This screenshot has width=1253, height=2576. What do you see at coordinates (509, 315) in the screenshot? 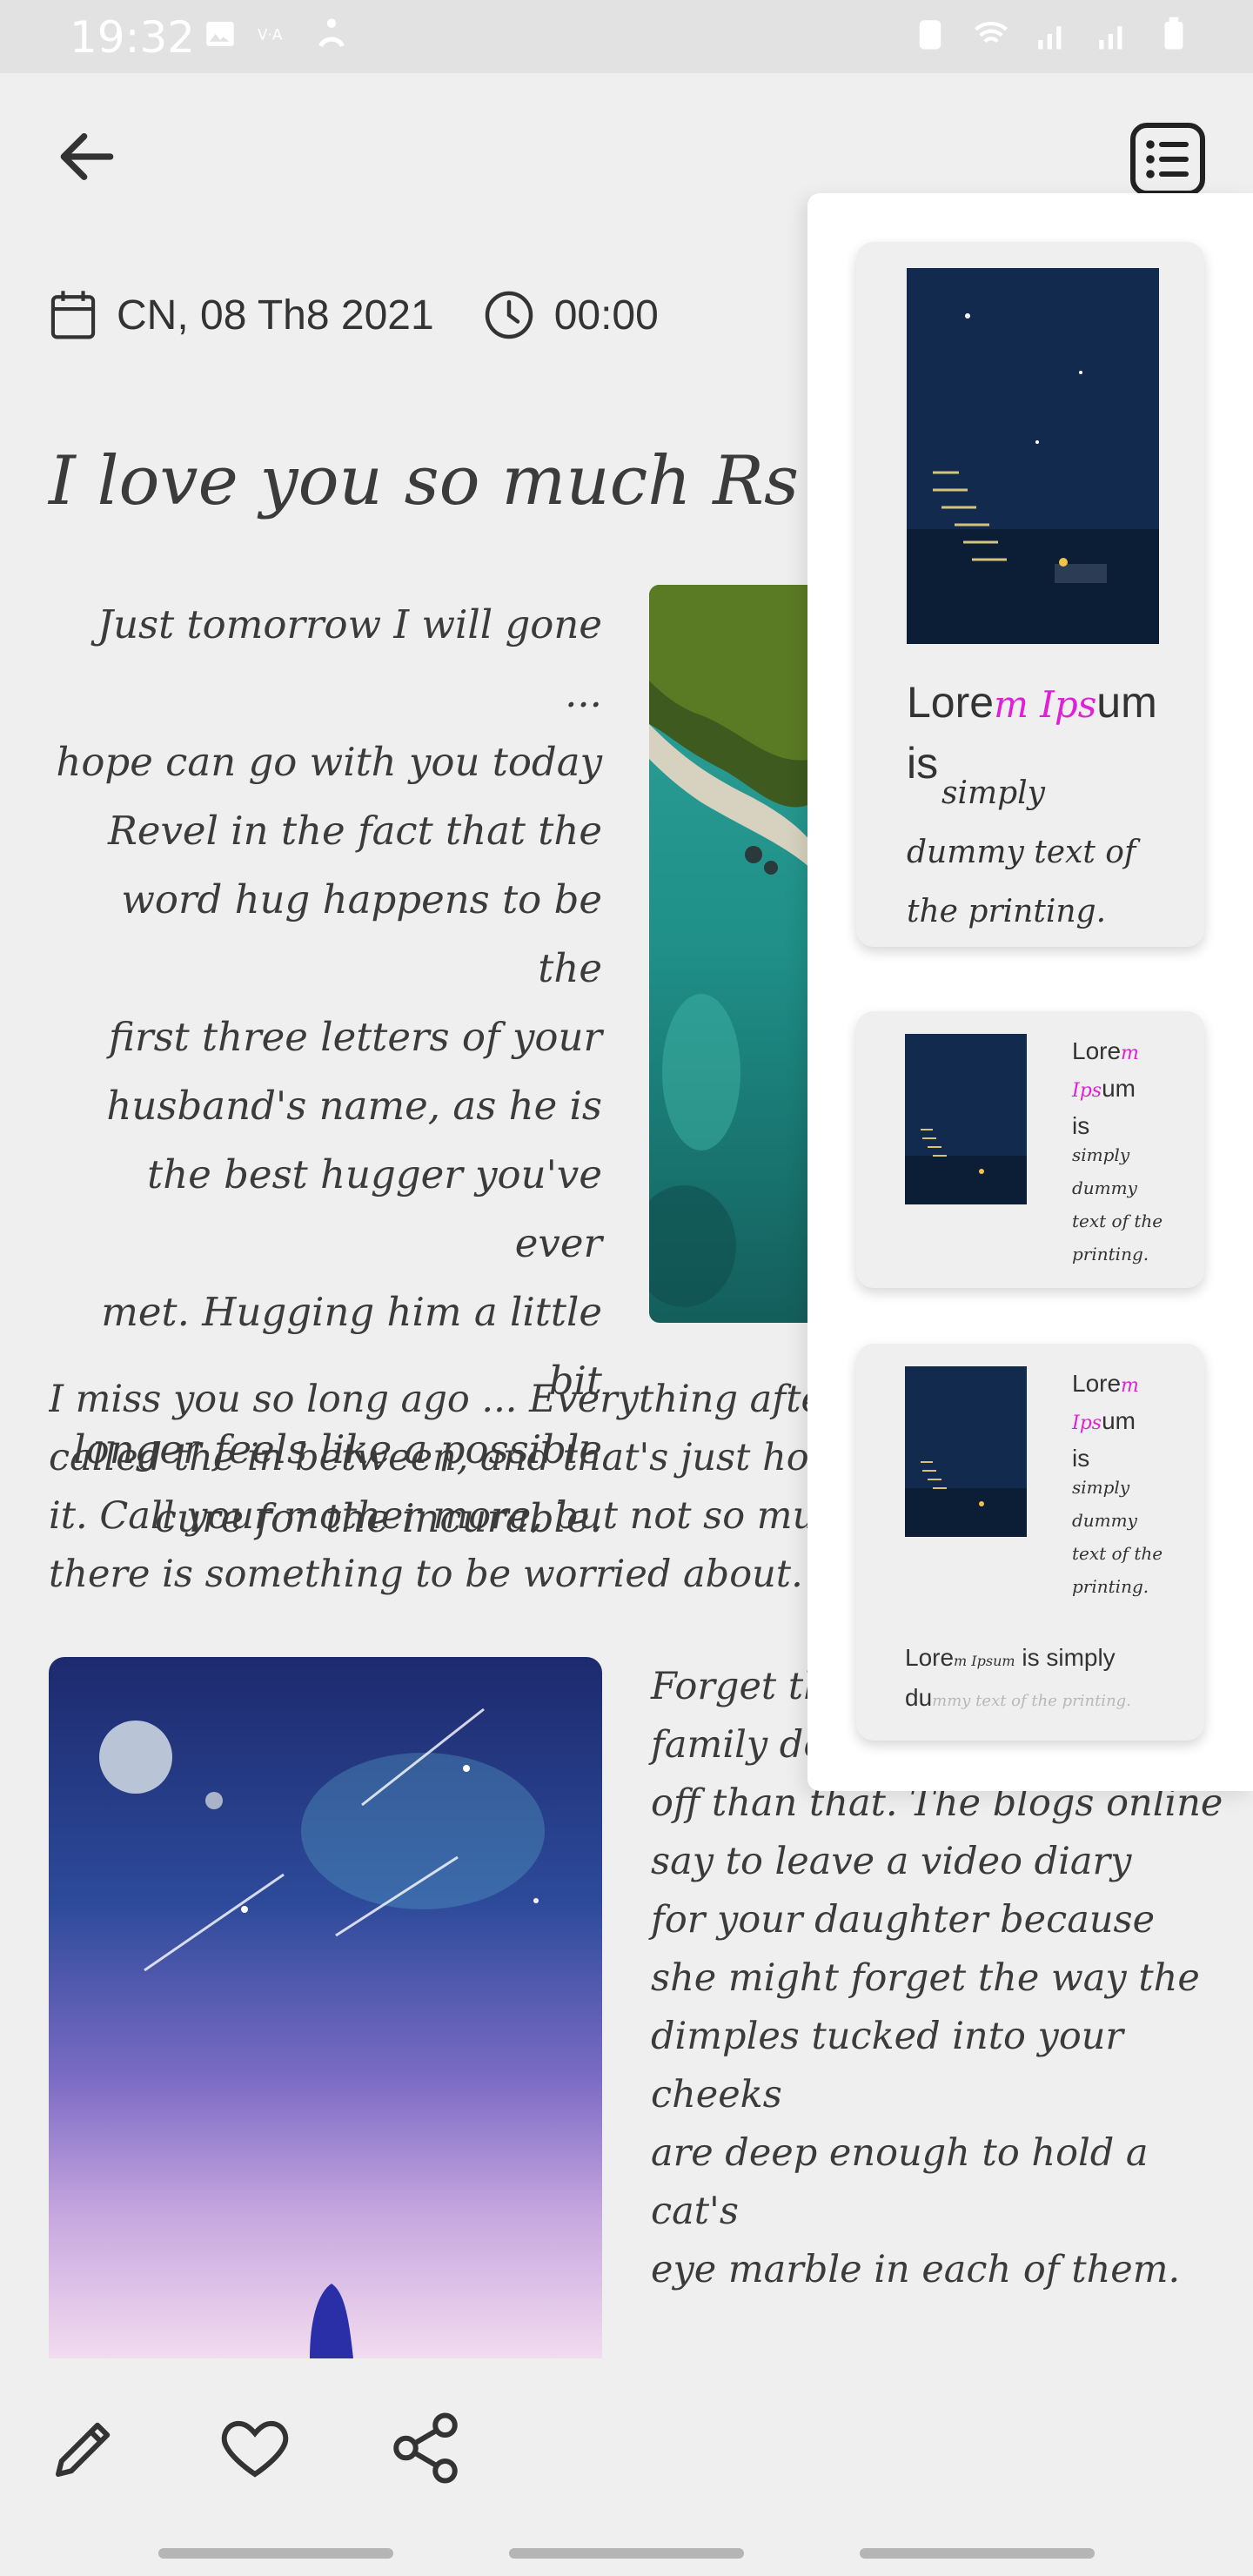
I see `clock-icon` at bounding box center [509, 315].